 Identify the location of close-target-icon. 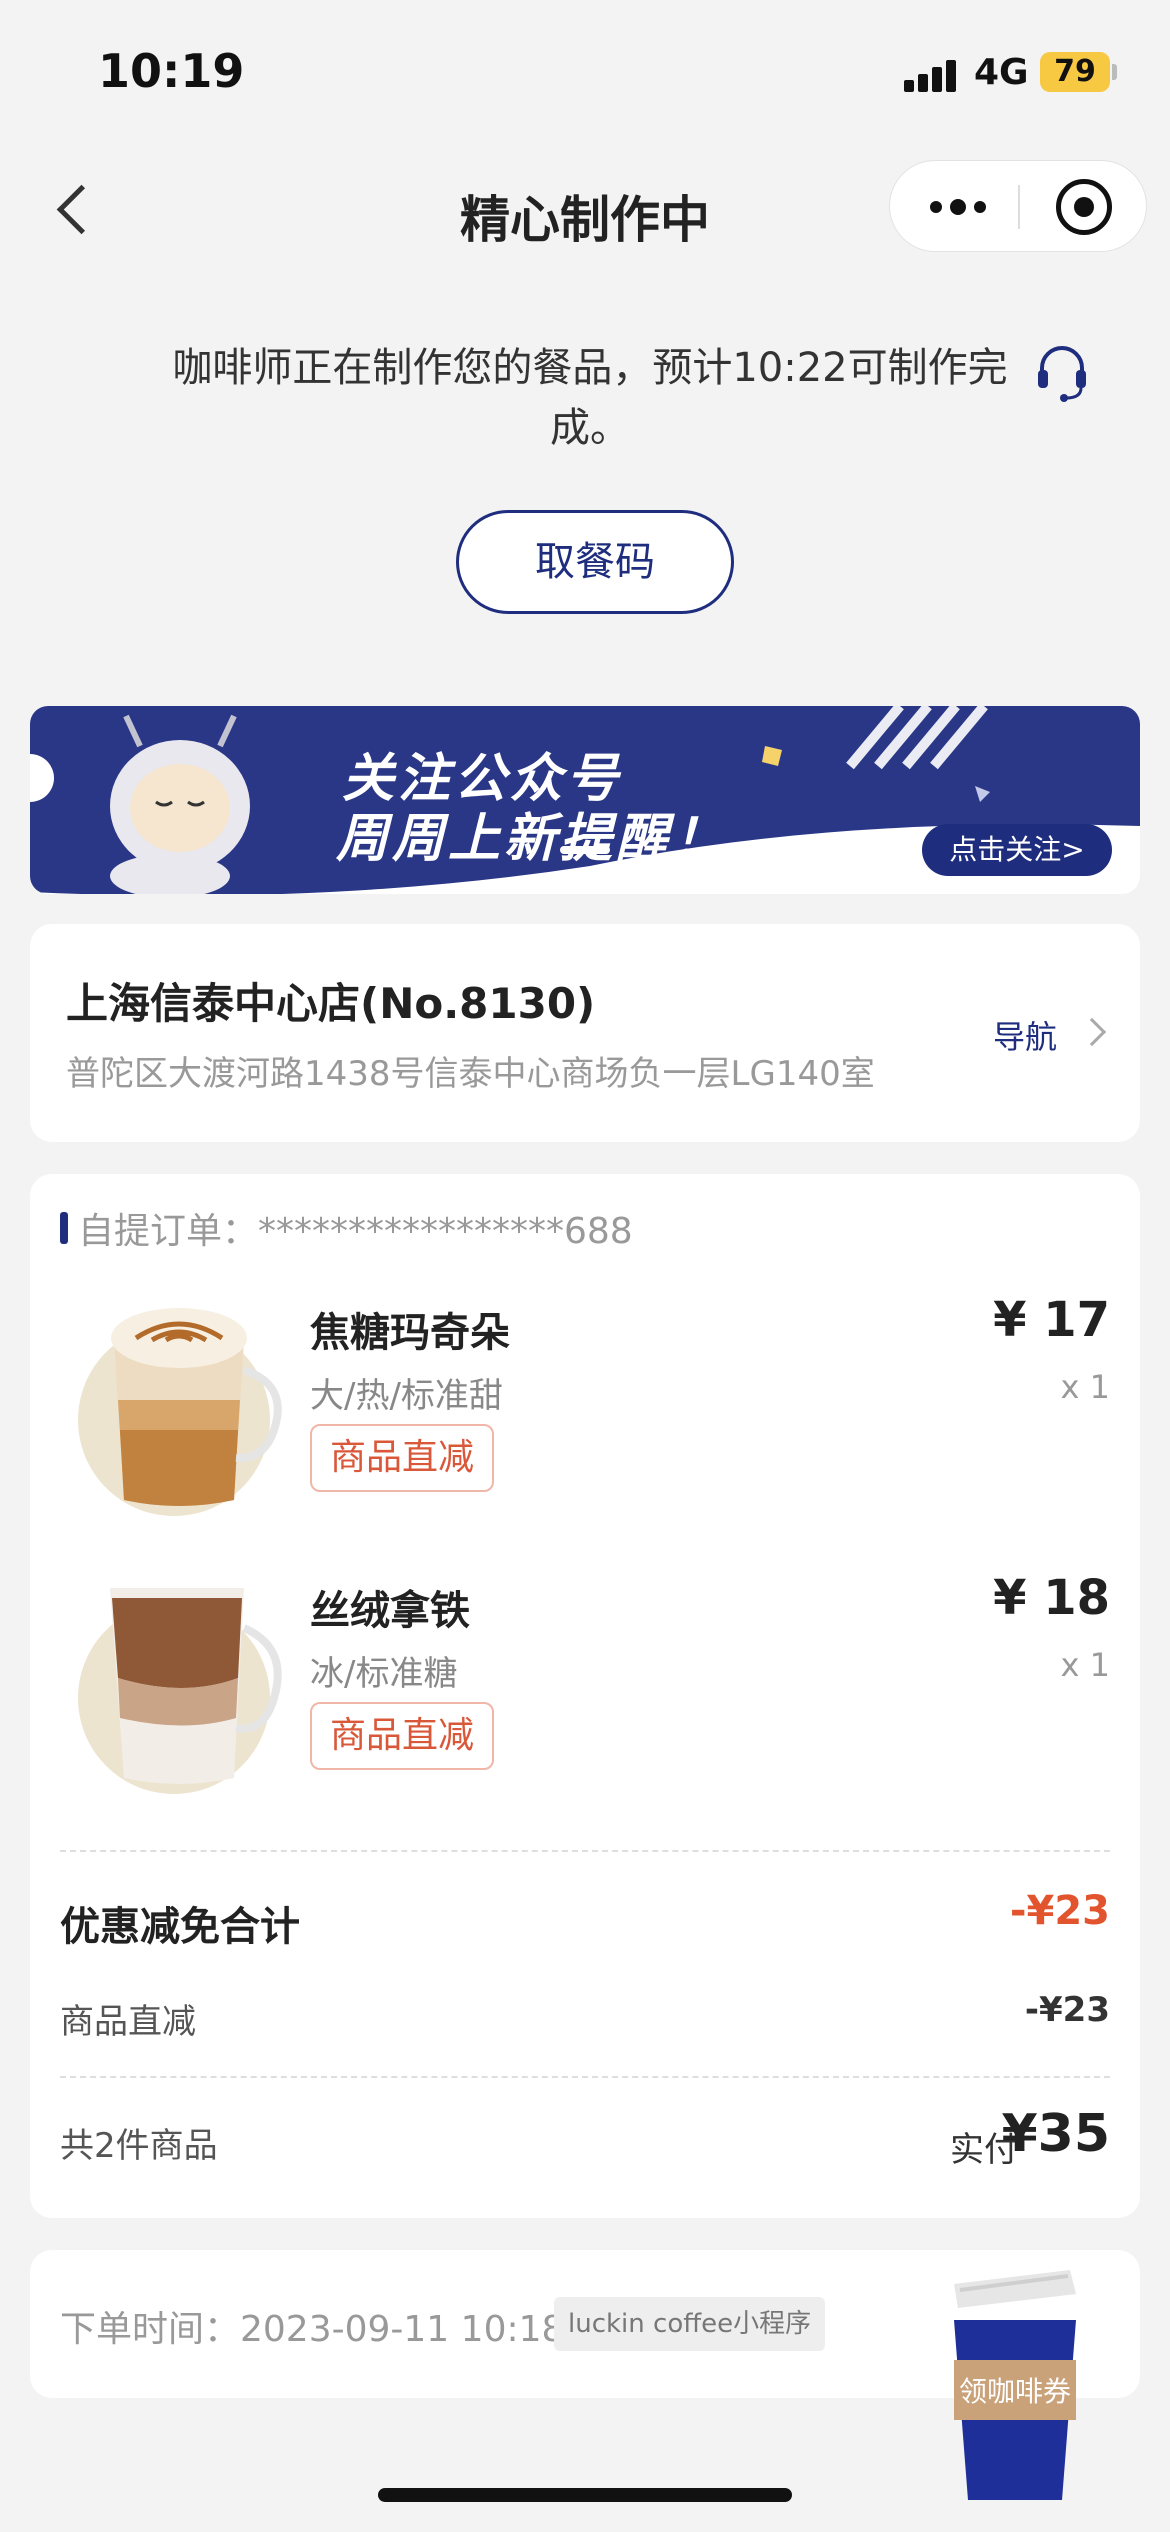
(1084, 207).